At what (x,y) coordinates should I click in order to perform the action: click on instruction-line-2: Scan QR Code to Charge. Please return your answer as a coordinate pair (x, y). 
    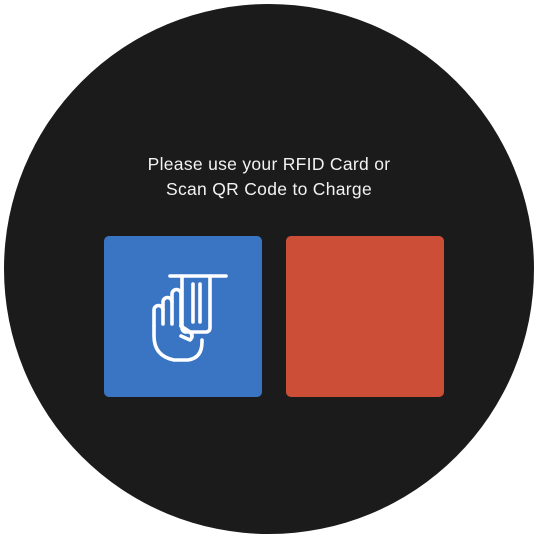
    Looking at the image, I should click on (268, 189).